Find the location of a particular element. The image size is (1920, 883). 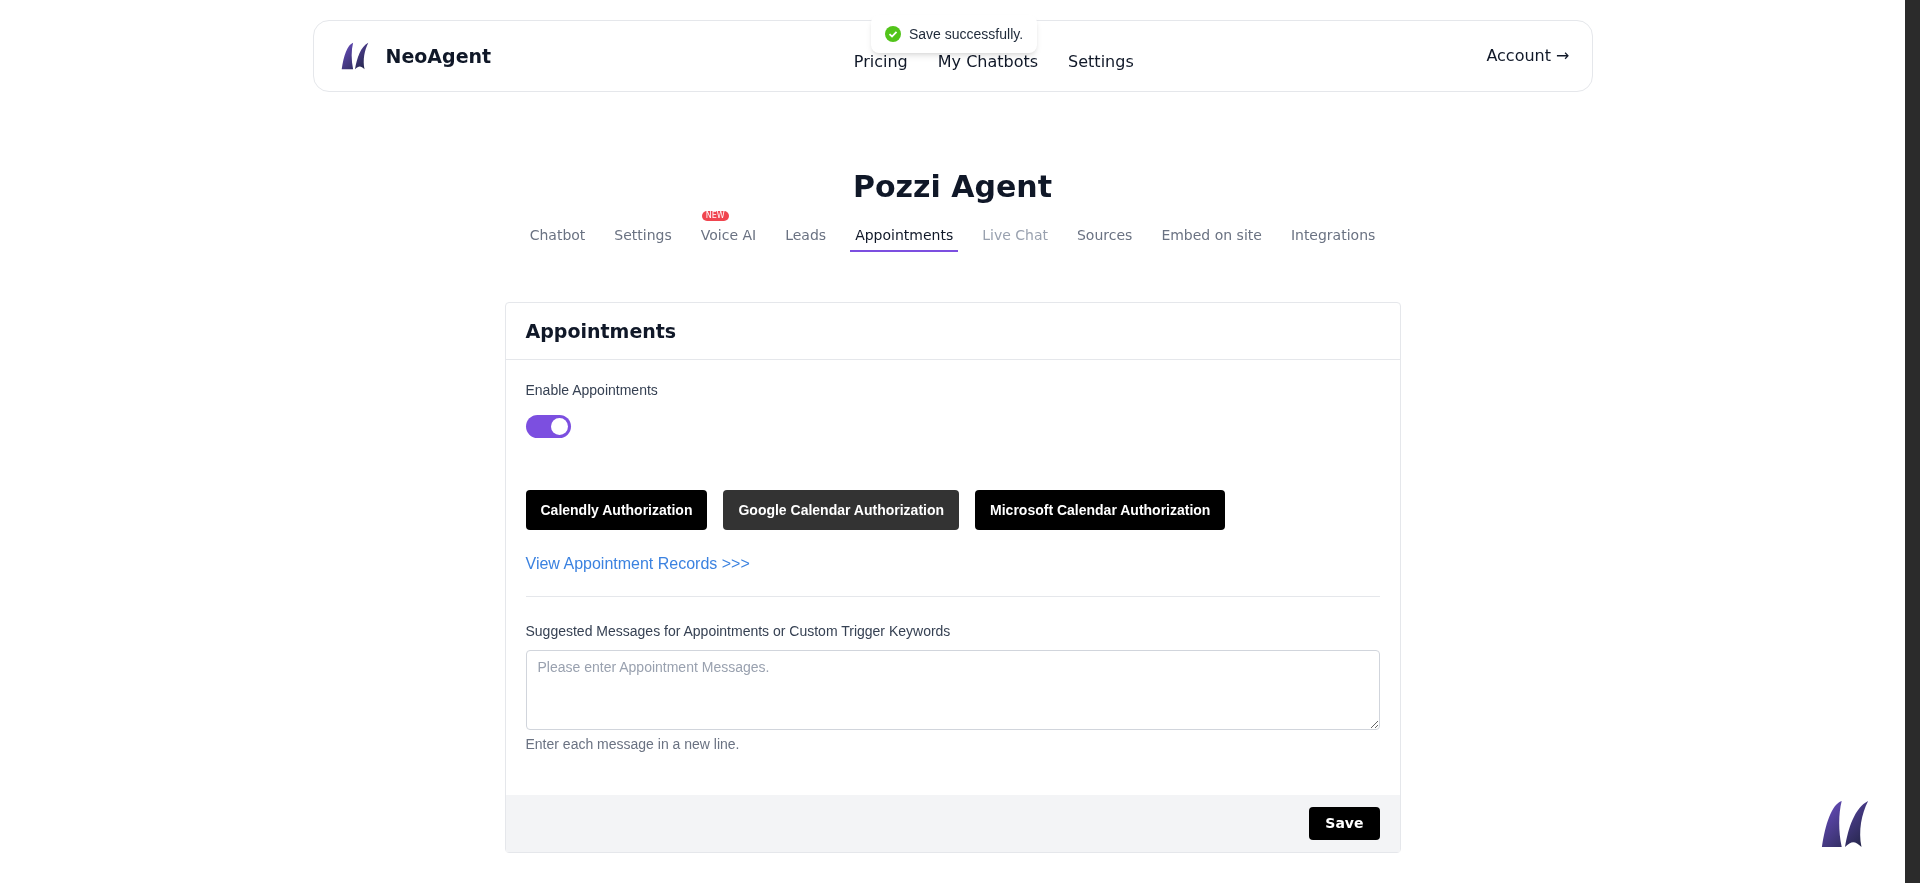

tab: Sources is located at coordinates (1105, 238).